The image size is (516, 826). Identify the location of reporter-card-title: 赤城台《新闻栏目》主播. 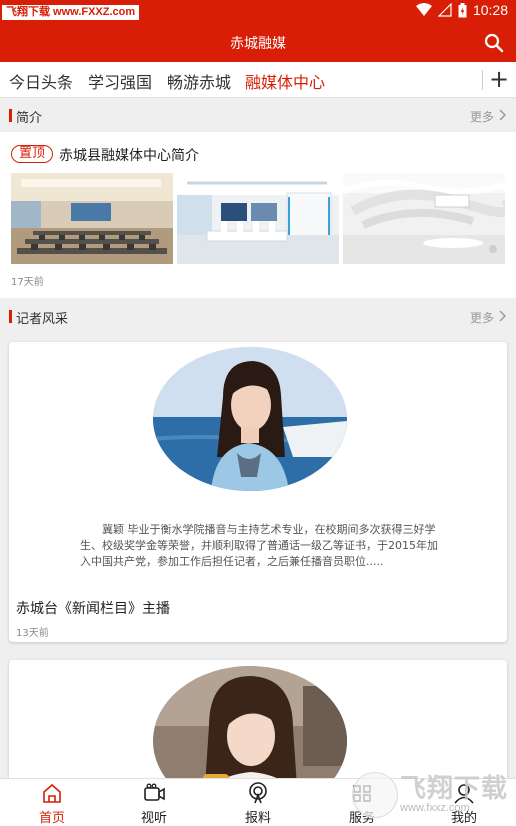
(93, 608).